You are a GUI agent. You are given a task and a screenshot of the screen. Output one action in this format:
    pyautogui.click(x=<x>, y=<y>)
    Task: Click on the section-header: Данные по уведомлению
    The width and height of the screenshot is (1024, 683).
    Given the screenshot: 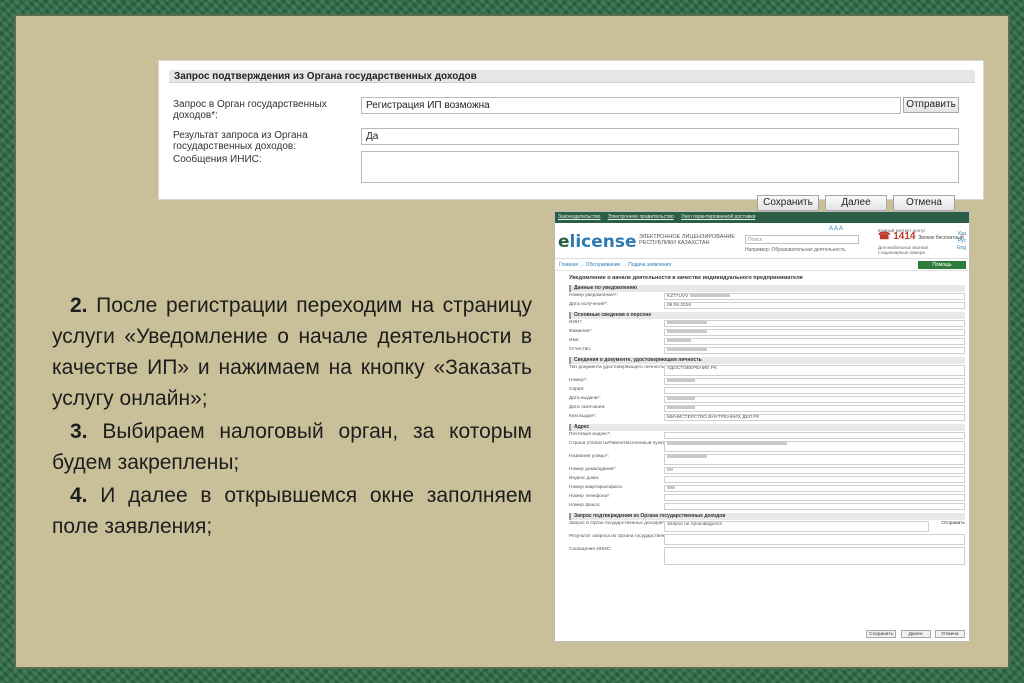 What is the action you would take?
    pyautogui.click(x=767, y=288)
    